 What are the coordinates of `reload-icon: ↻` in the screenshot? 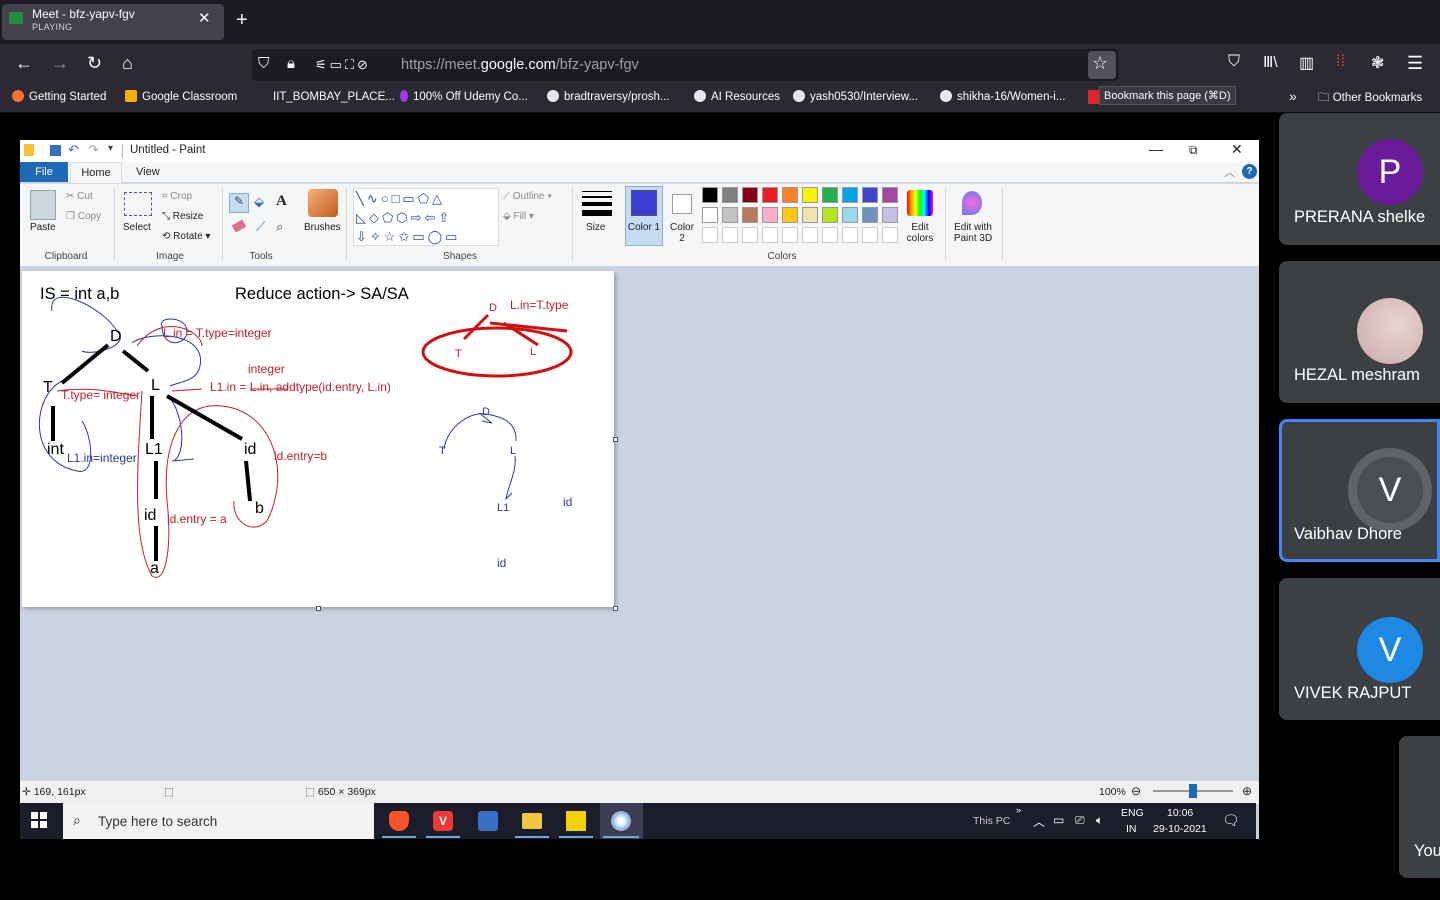 It's located at (94, 63).